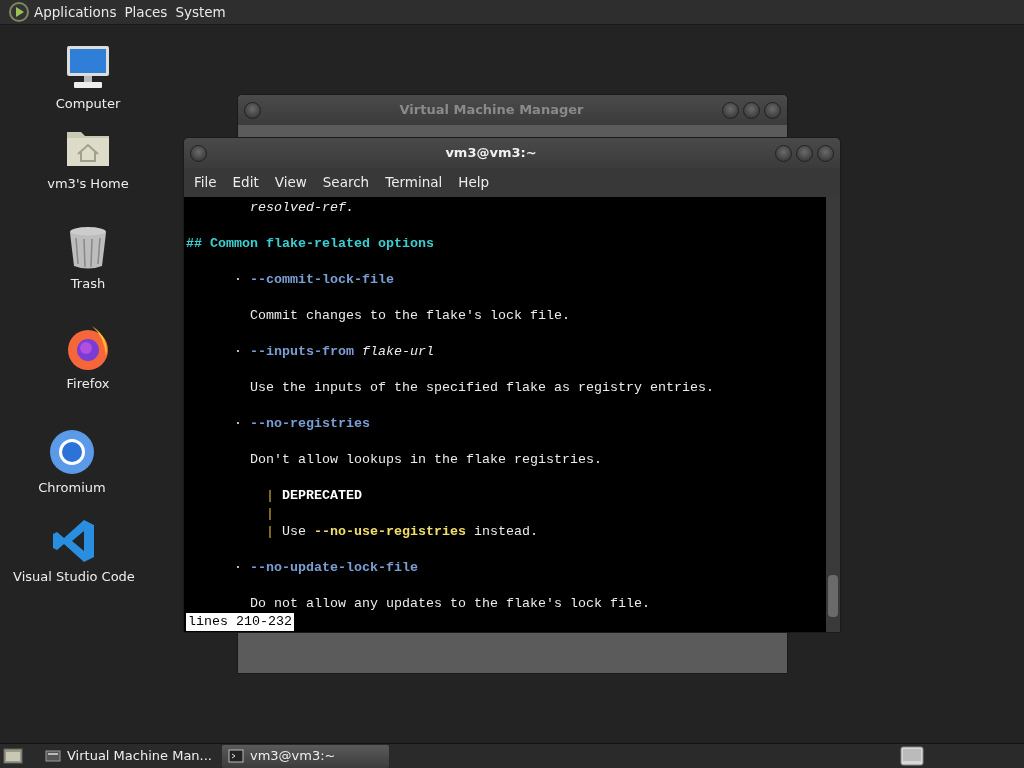  Describe the element at coordinates (302, 208) in the screenshot. I see `terminal-line: resolved-ref.` at that location.